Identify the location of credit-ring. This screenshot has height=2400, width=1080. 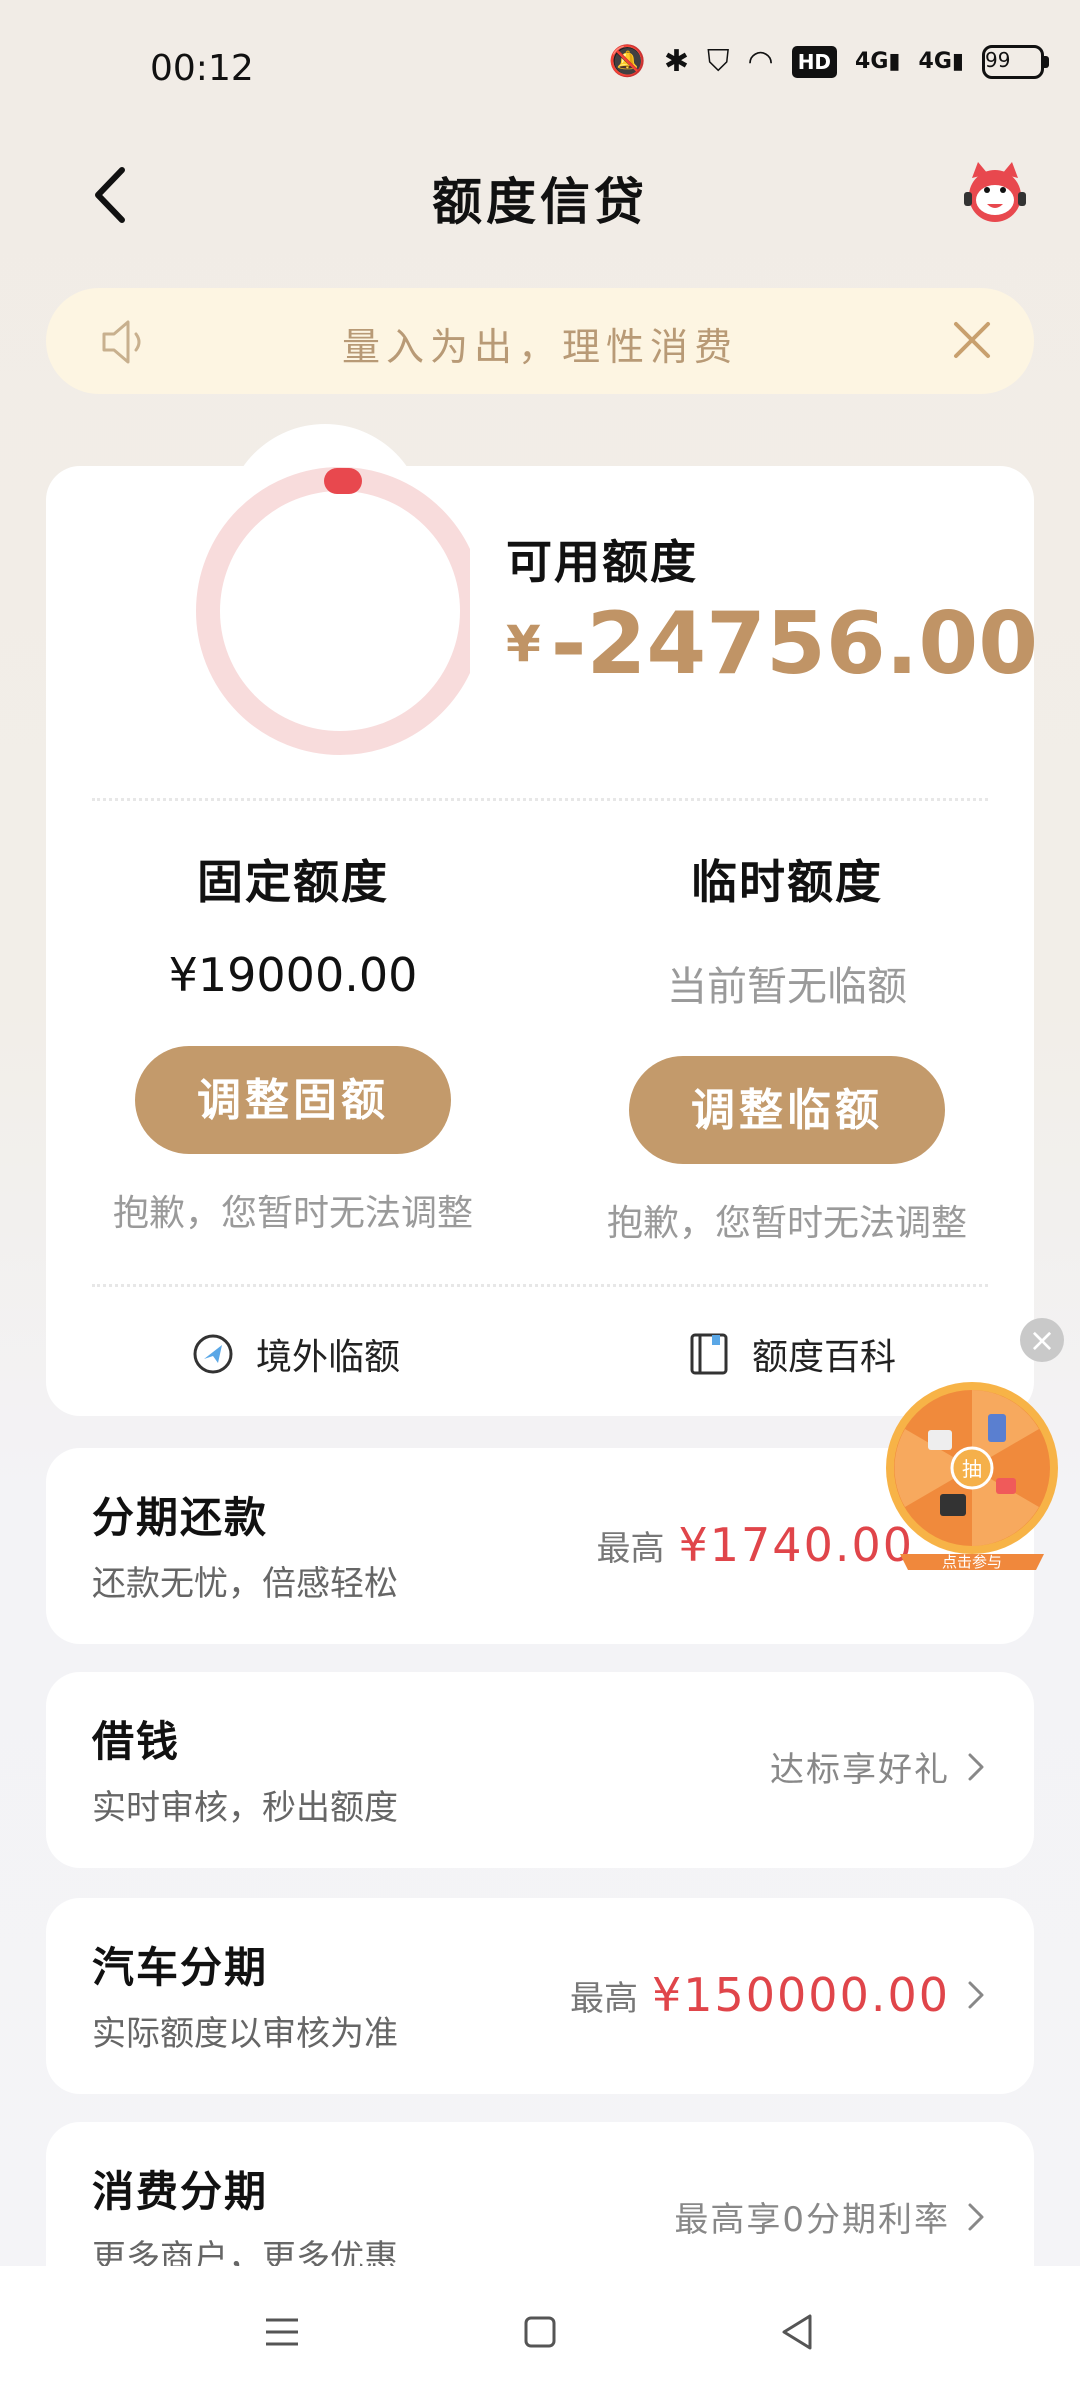
(333, 611).